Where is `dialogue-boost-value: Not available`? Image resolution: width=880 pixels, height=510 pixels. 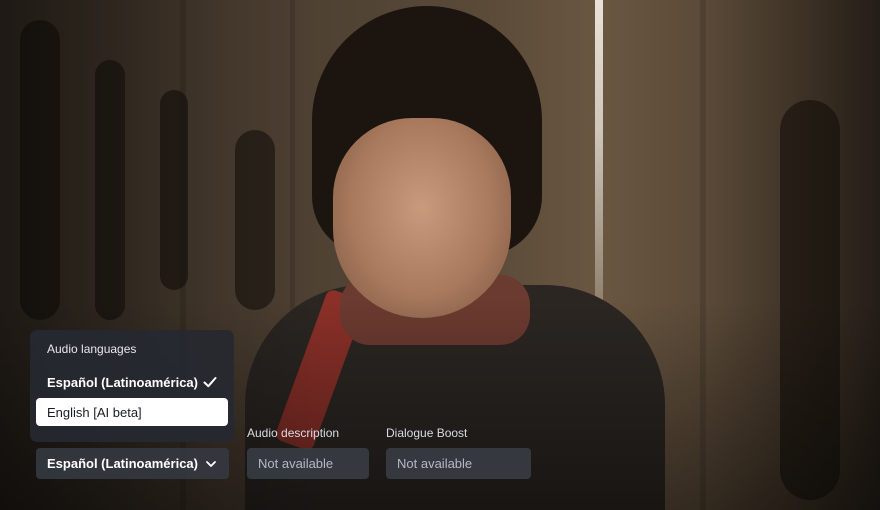
dialogue-boost-value: Not available is located at coordinates (435, 463).